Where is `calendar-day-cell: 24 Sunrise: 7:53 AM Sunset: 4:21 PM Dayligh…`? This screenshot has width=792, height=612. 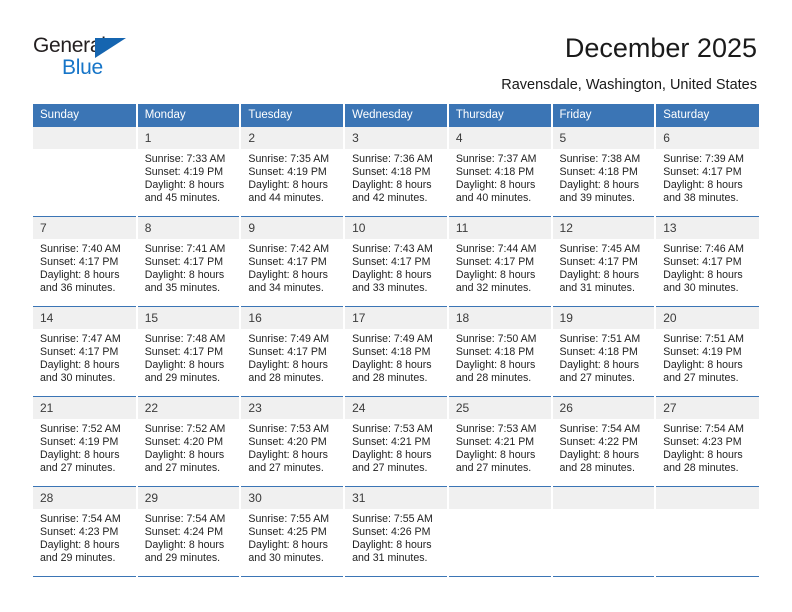 calendar-day-cell: 24 Sunrise: 7:53 AM Sunset: 4:21 PM Dayligh… is located at coordinates (396, 441).